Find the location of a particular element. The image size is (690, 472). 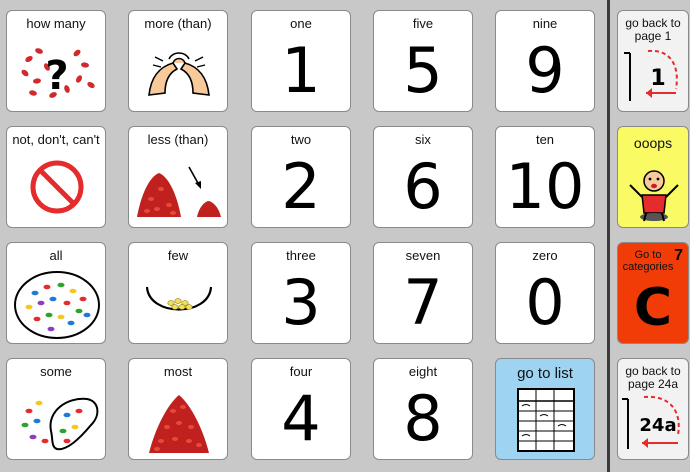

sidebar-divider is located at coordinates (608, 236).